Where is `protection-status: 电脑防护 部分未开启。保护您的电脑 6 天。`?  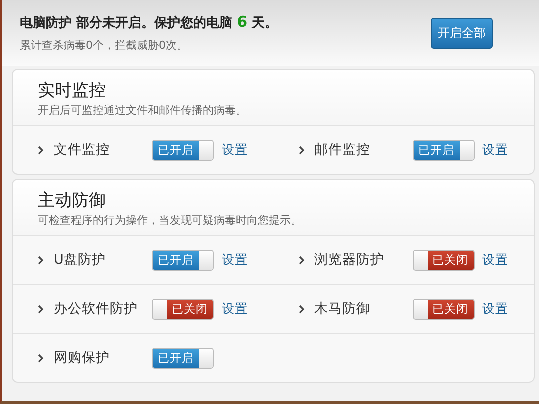
protection-status: 电脑防护 部分未开启。保护您的电脑 6 天。 is located at coordinates (149, 22).